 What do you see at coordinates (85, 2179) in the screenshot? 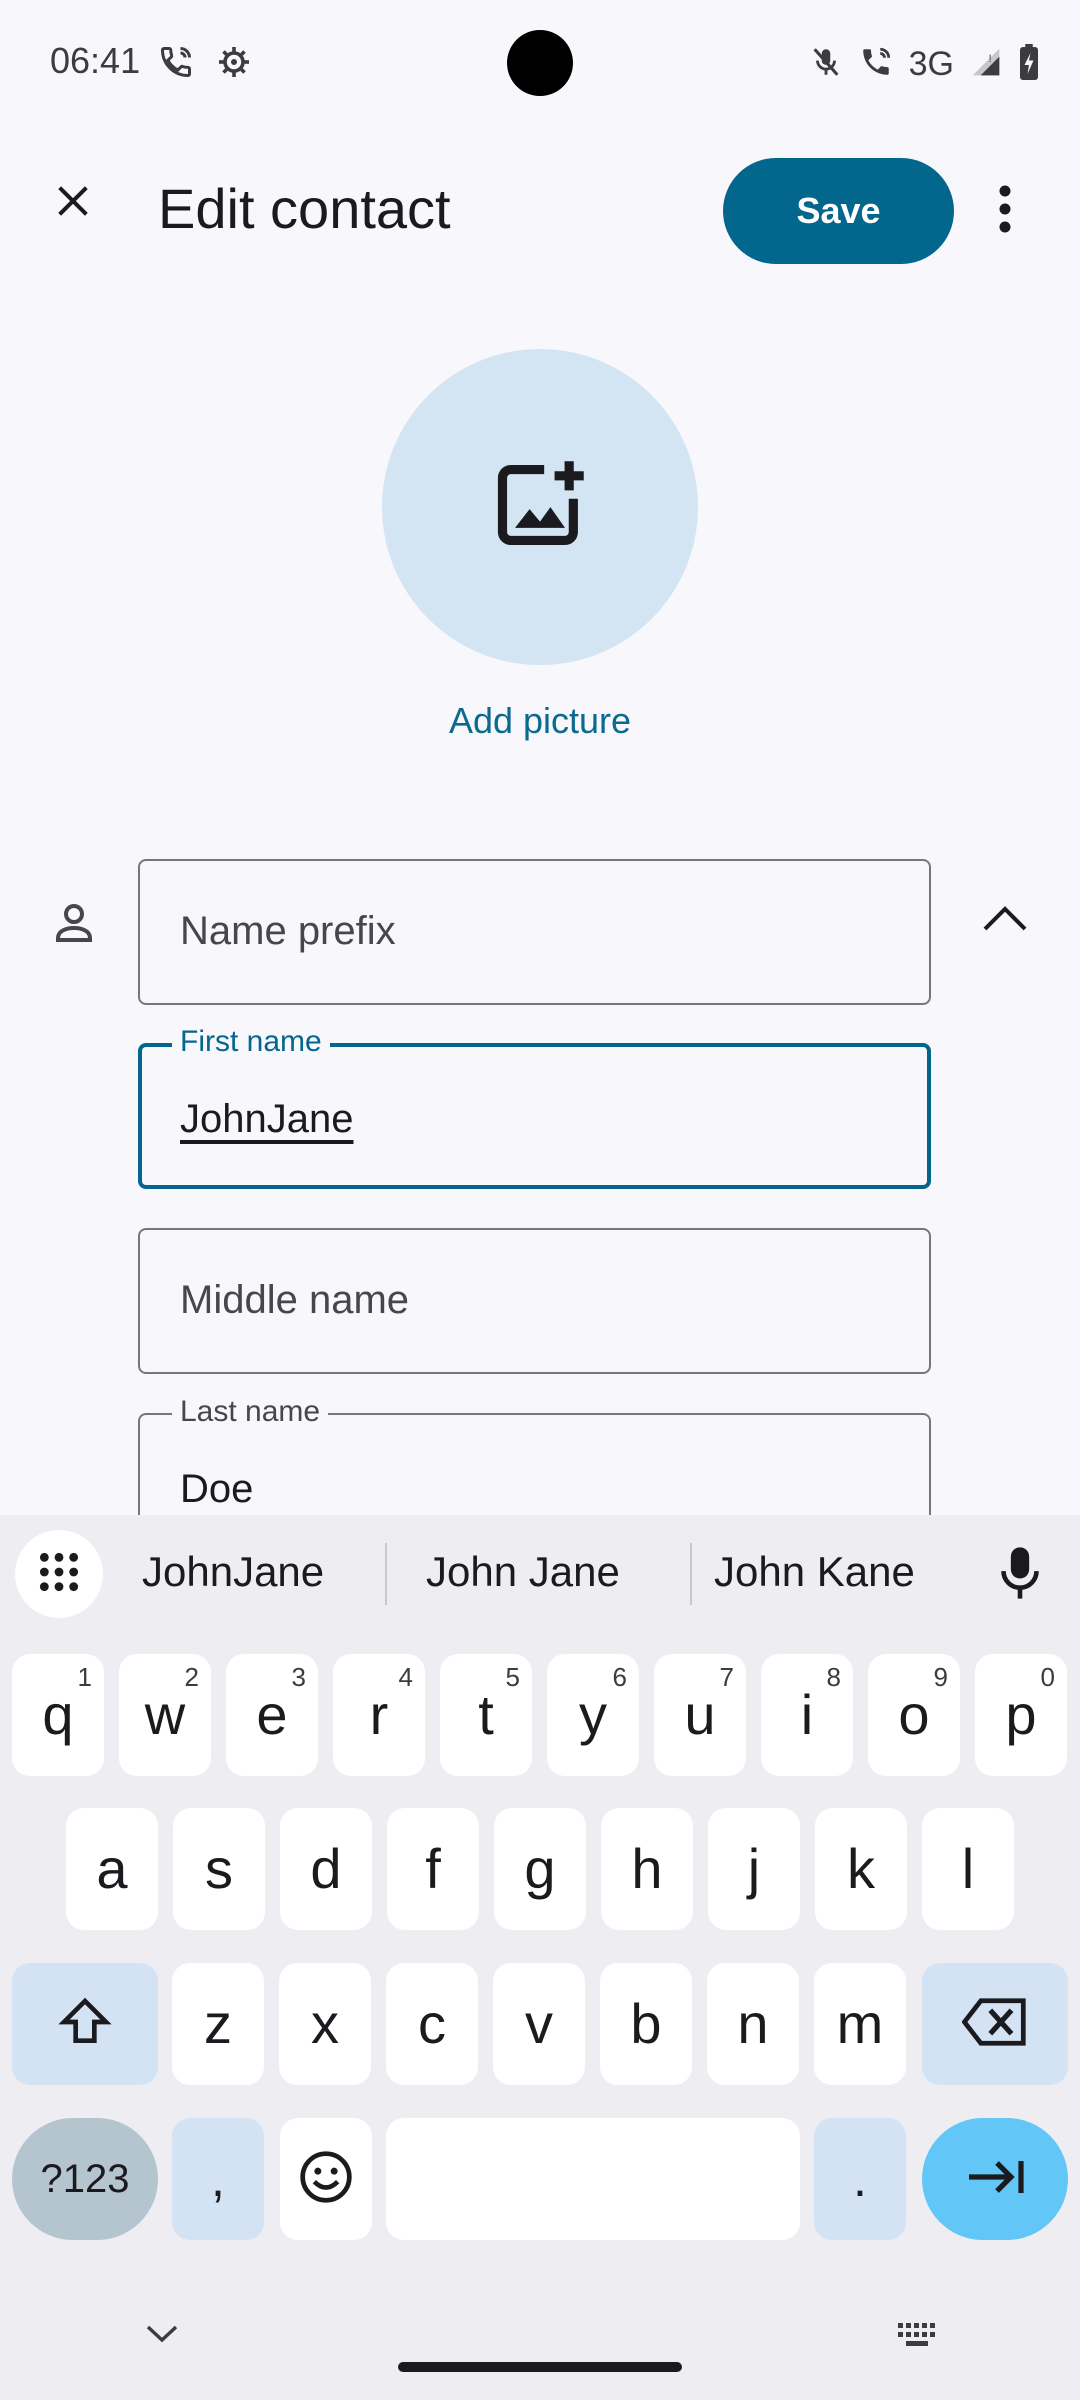
I see `symbols-key: ?123` at bounding box center [85, 2179].